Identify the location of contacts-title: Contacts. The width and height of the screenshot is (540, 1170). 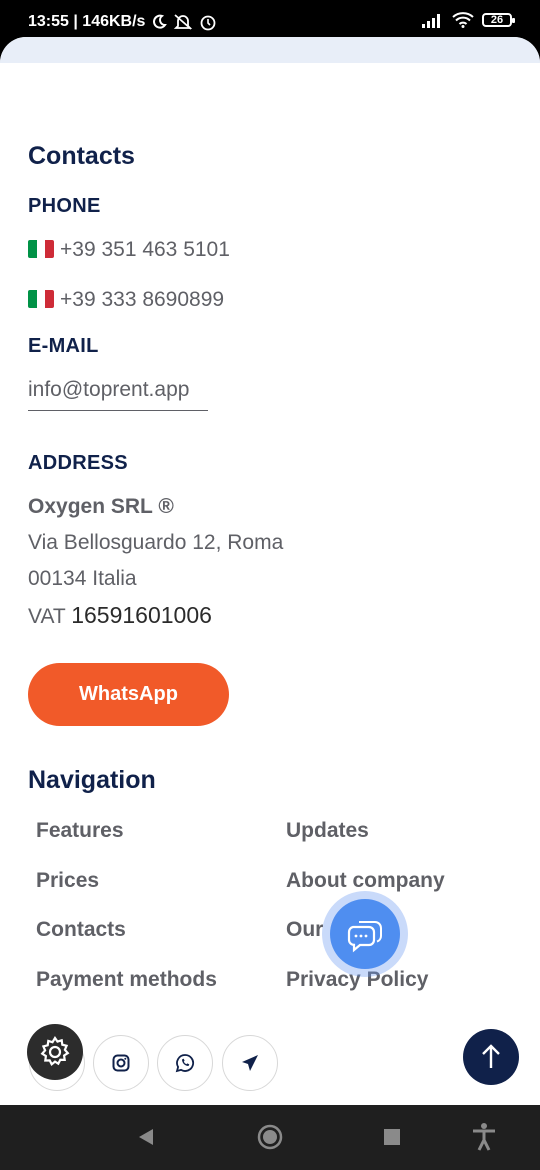
(81, 156).